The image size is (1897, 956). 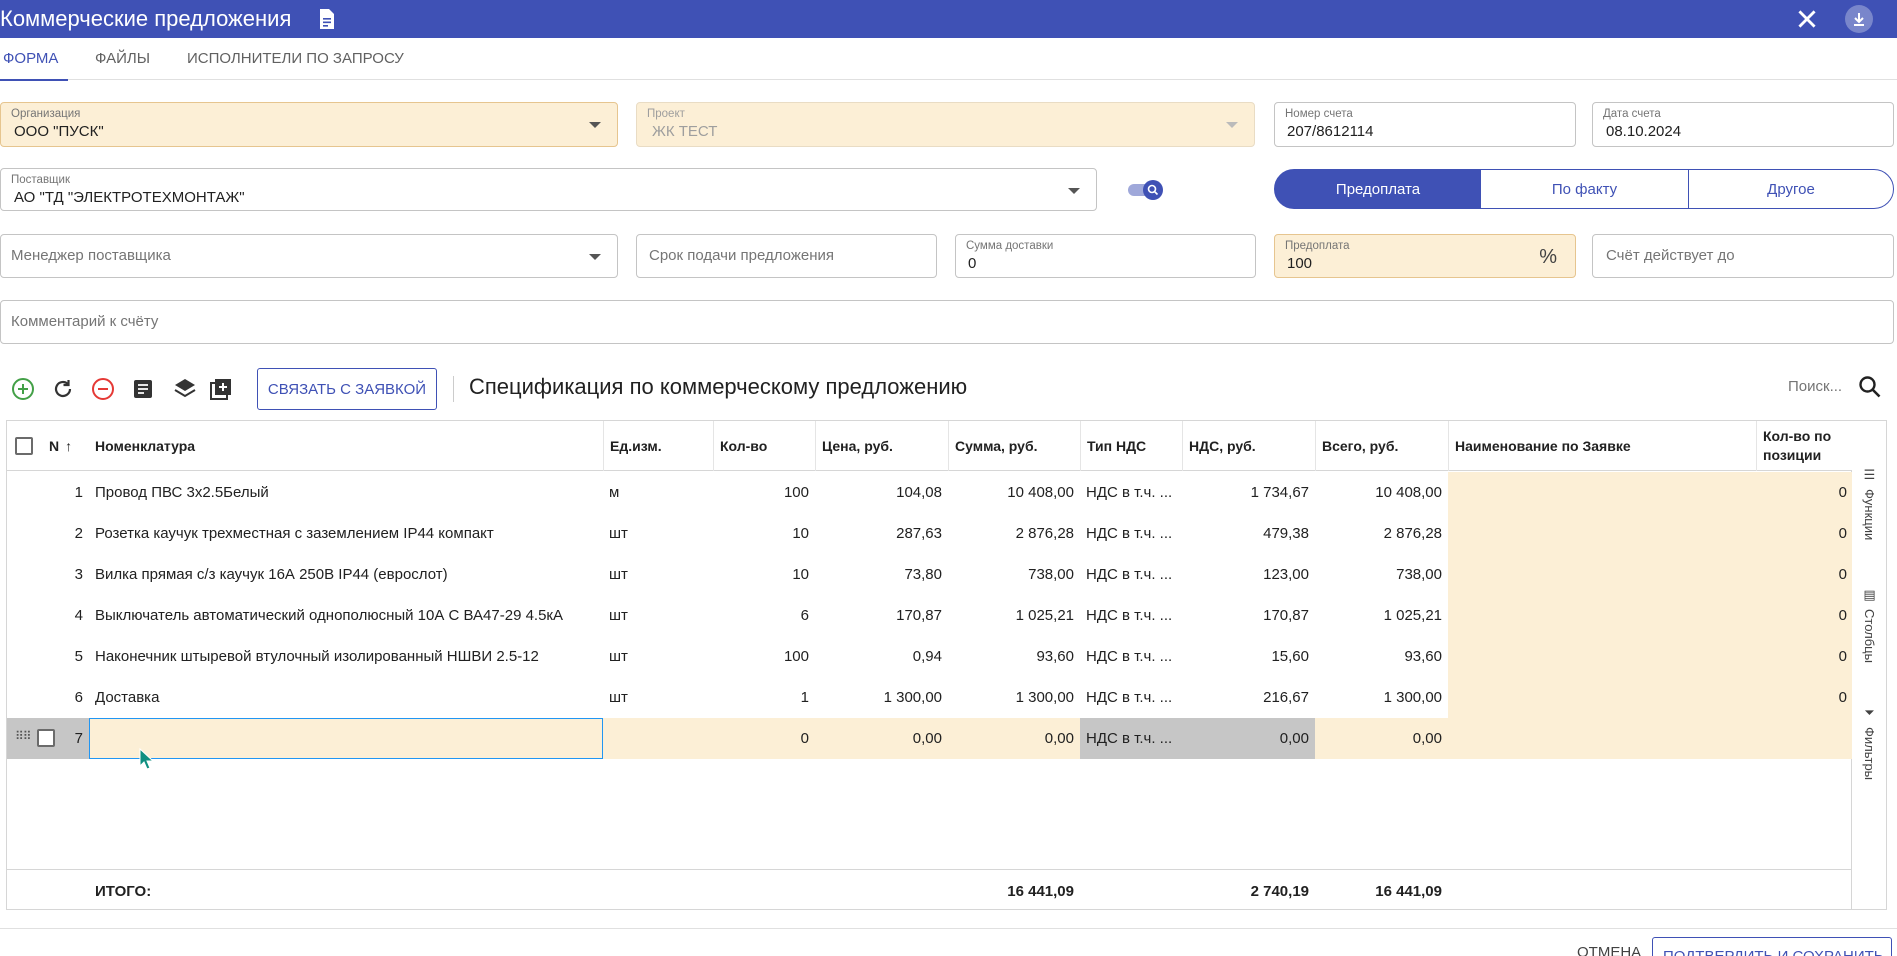 I want to click on cell-total: 738,00, so click(x=1381, y=574).